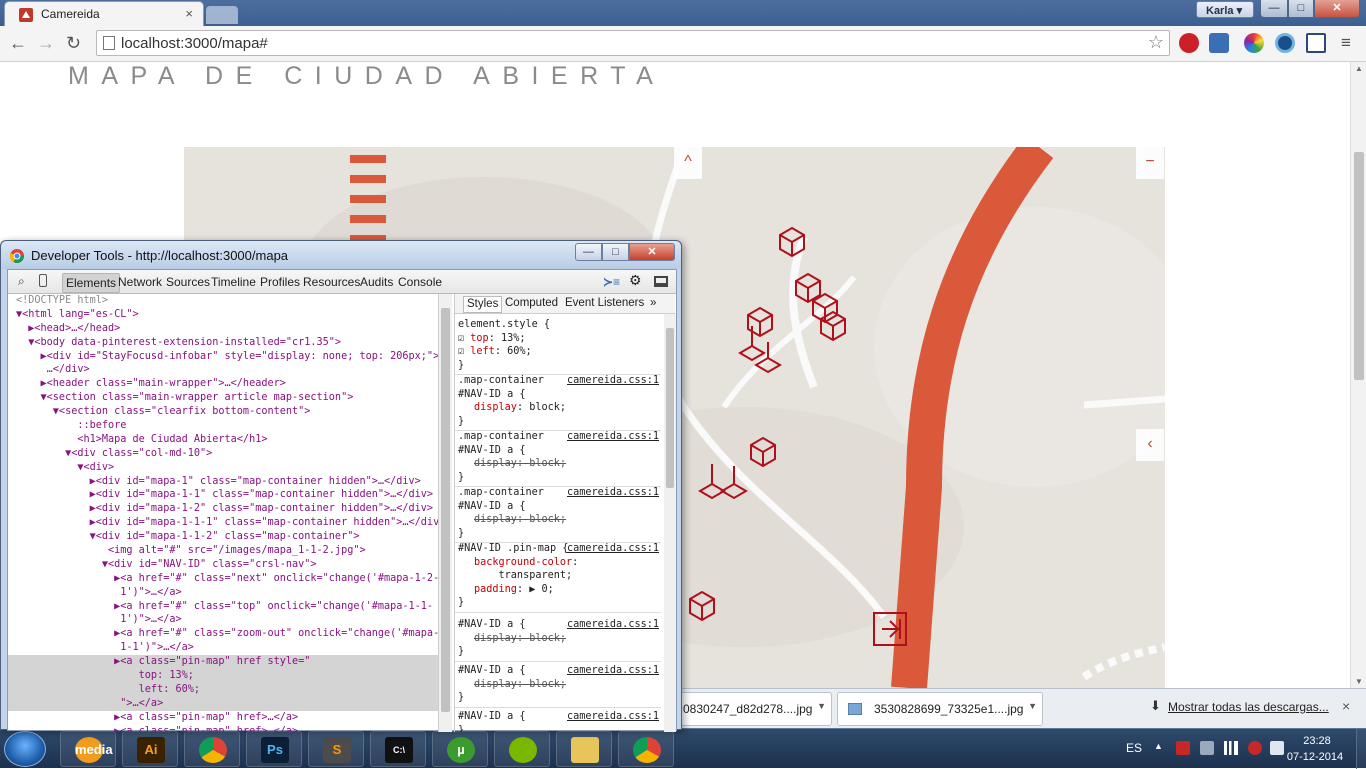  I want to click on map-top-button: ^, so click(688, 163).